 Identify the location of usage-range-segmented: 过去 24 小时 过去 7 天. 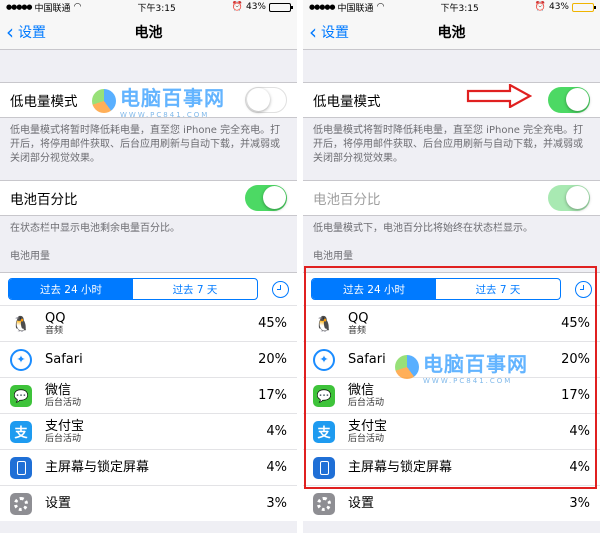
(133, 289).